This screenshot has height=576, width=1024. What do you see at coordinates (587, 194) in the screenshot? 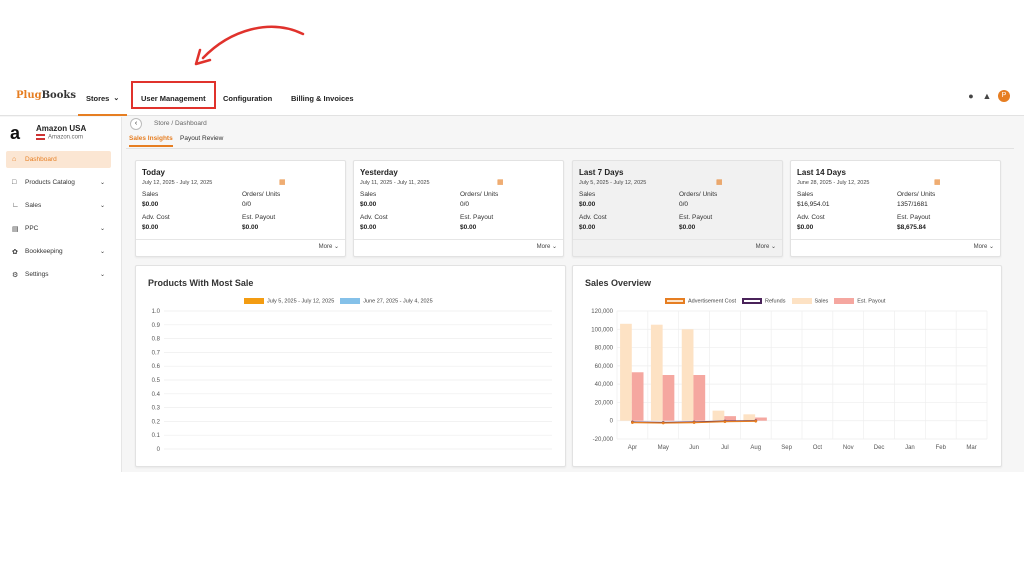
I see `sales-label: Sales` at bounding box center [587, 194].